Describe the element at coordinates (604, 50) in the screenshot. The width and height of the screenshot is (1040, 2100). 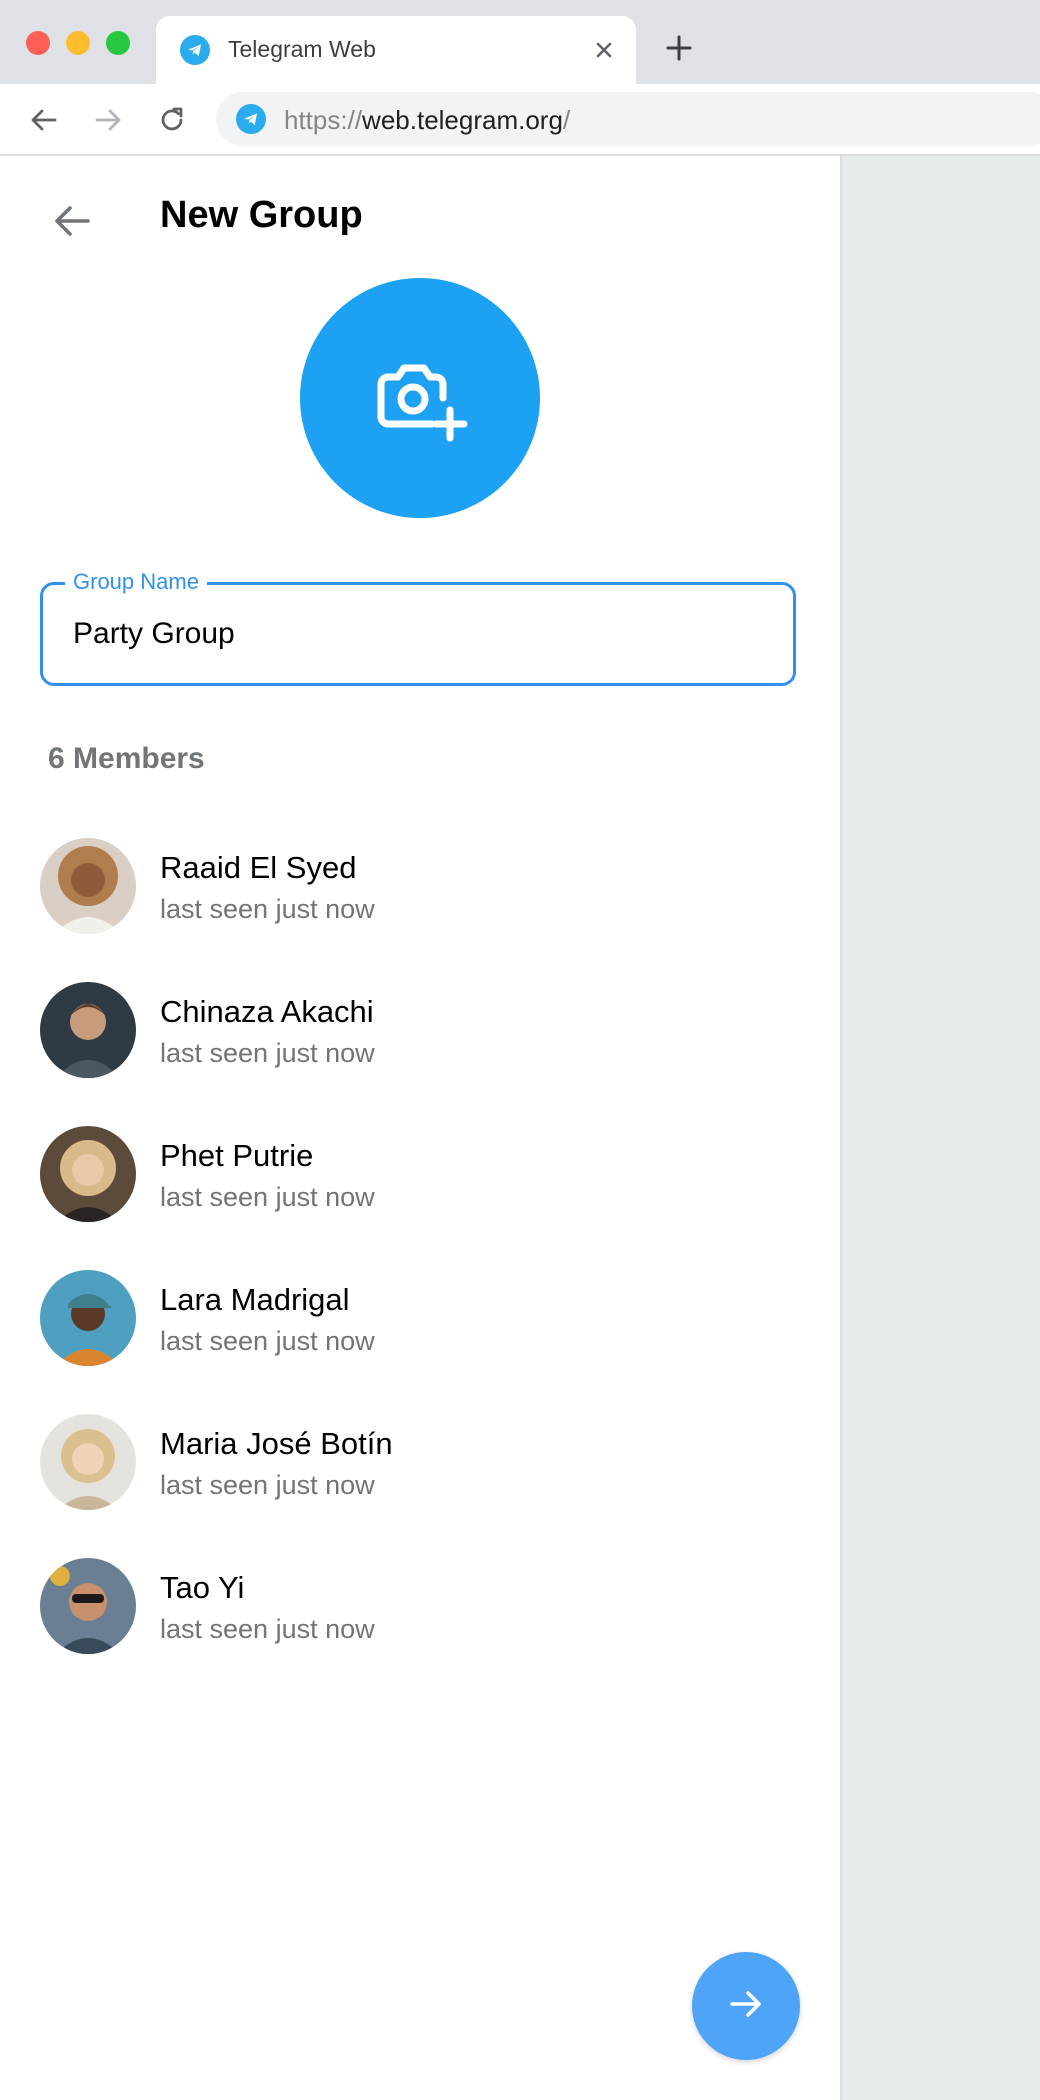
I see `close-icon` at that location.